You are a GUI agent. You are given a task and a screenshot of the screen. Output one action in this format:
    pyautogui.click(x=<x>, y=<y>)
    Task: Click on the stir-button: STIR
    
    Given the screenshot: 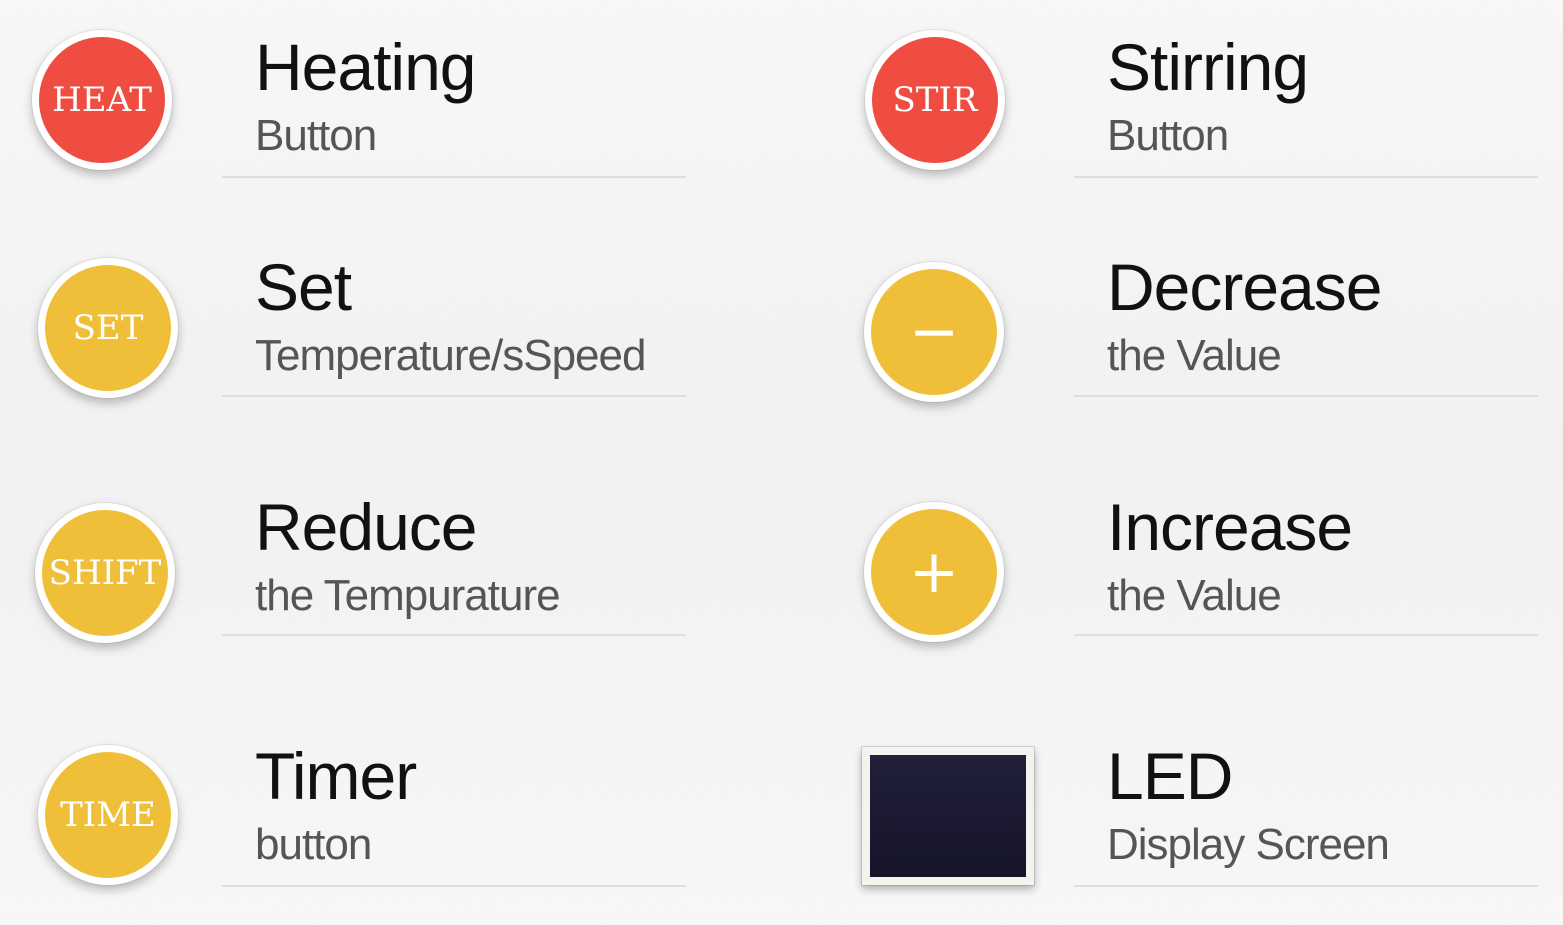 What is the action you would take?
    pyautogui.click(x=935, y=100)
    